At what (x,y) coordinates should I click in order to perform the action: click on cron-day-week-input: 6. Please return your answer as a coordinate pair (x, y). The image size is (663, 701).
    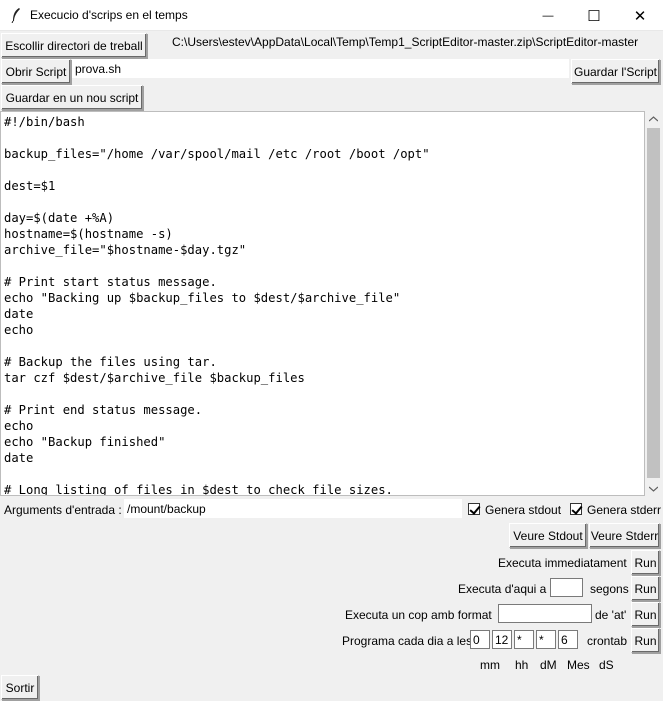
    Looking at the image, I should click on (568, 639).